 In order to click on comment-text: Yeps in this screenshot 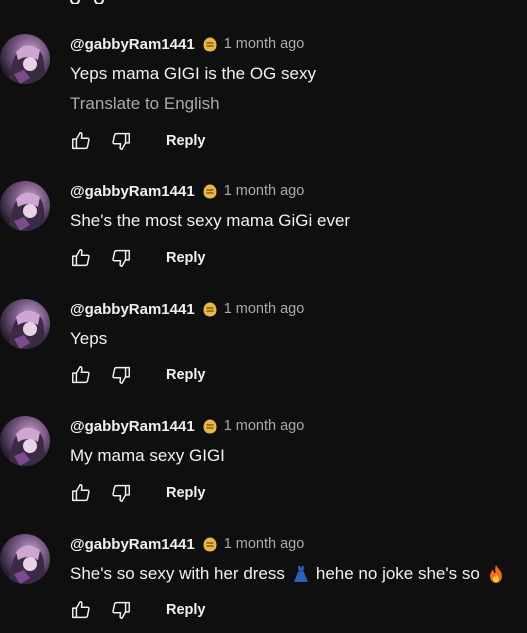, I will do `click(89, 338)`.